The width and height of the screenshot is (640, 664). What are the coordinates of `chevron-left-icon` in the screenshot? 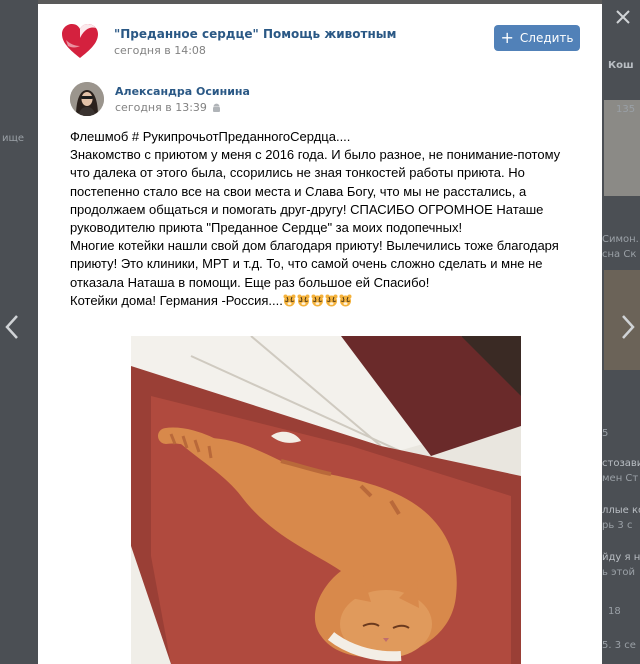 It's located at (11, 327).